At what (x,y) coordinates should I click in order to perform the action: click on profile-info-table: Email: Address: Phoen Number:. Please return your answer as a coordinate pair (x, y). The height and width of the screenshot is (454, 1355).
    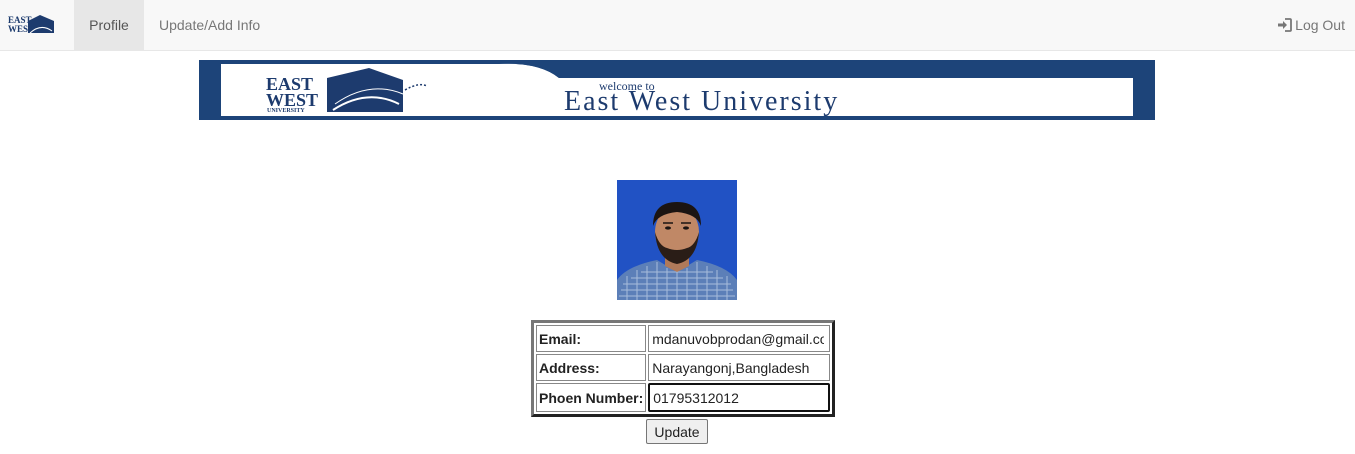
    Looking at the image, I should click on (683, 368).